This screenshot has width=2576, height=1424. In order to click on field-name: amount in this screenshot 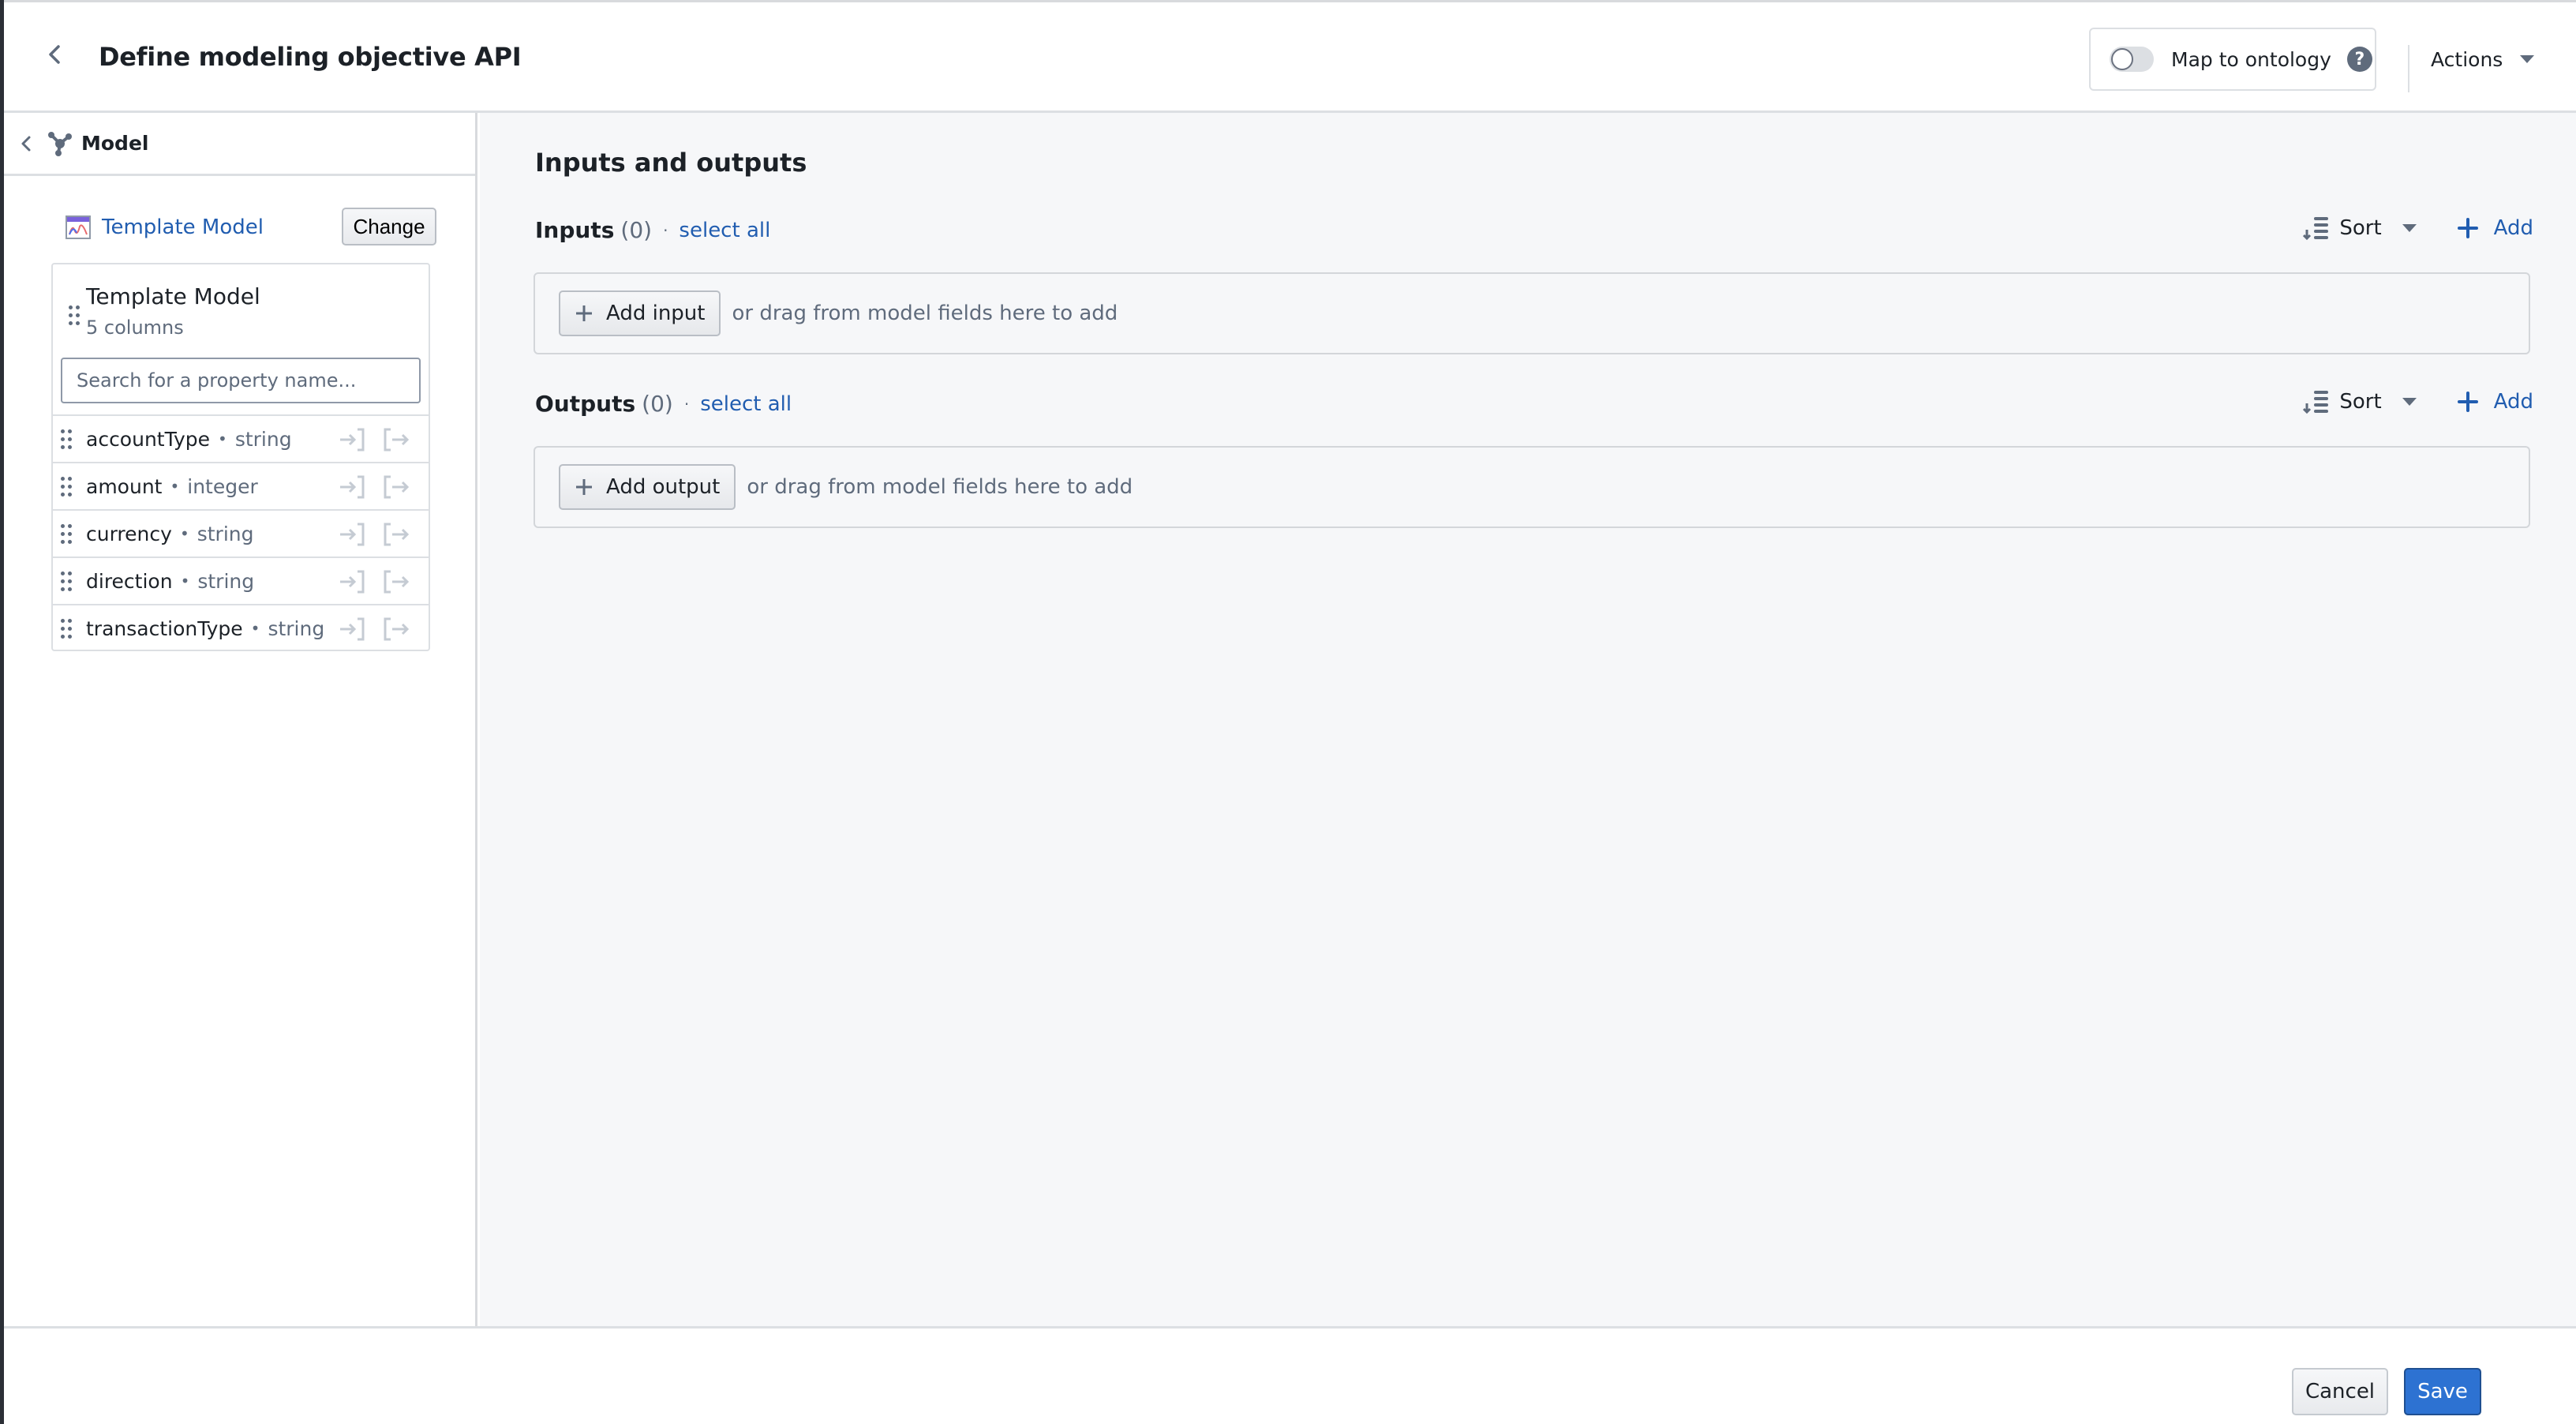, I will do `click(124, 486)`.